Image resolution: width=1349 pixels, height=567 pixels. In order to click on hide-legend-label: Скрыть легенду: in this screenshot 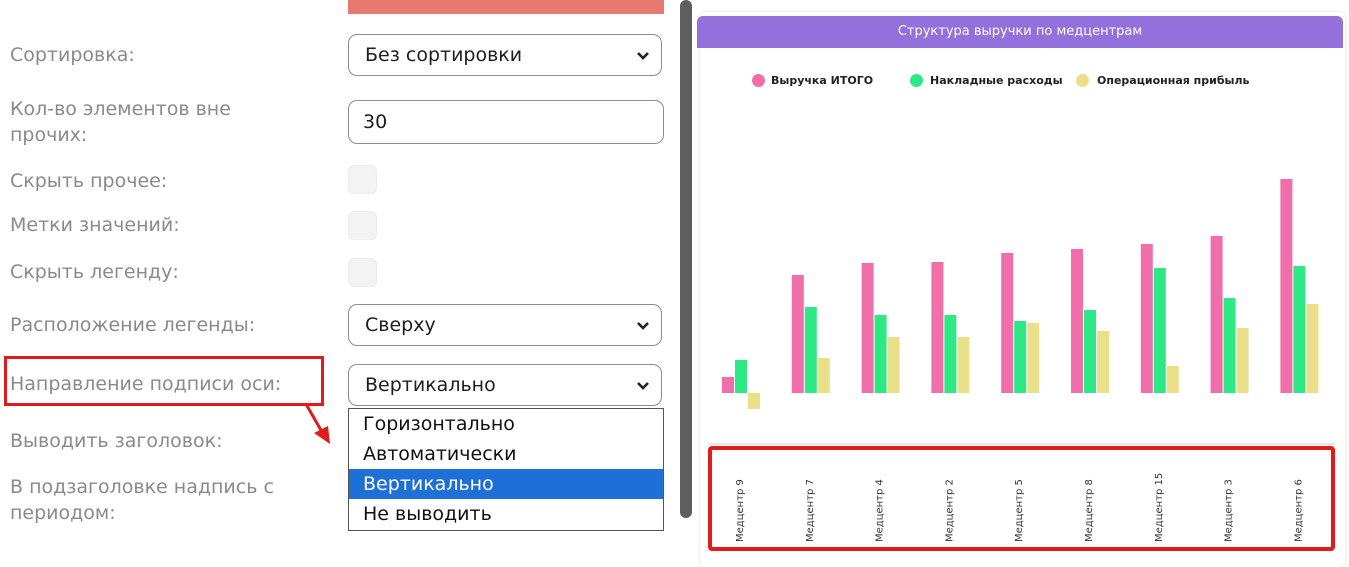, I will do `click(94, 272)`.